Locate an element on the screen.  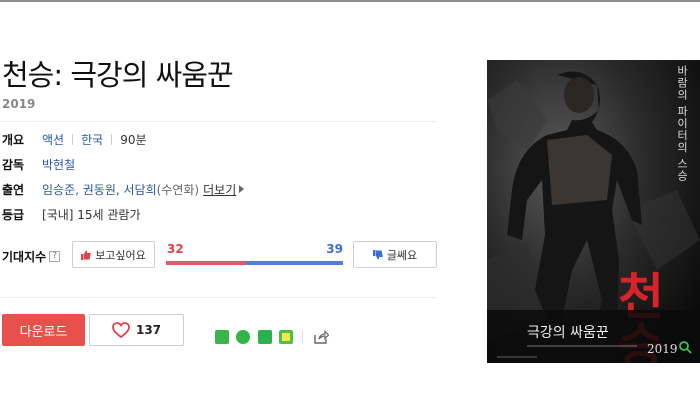
thumbs-up-icon is located at coordinates (86, 255).